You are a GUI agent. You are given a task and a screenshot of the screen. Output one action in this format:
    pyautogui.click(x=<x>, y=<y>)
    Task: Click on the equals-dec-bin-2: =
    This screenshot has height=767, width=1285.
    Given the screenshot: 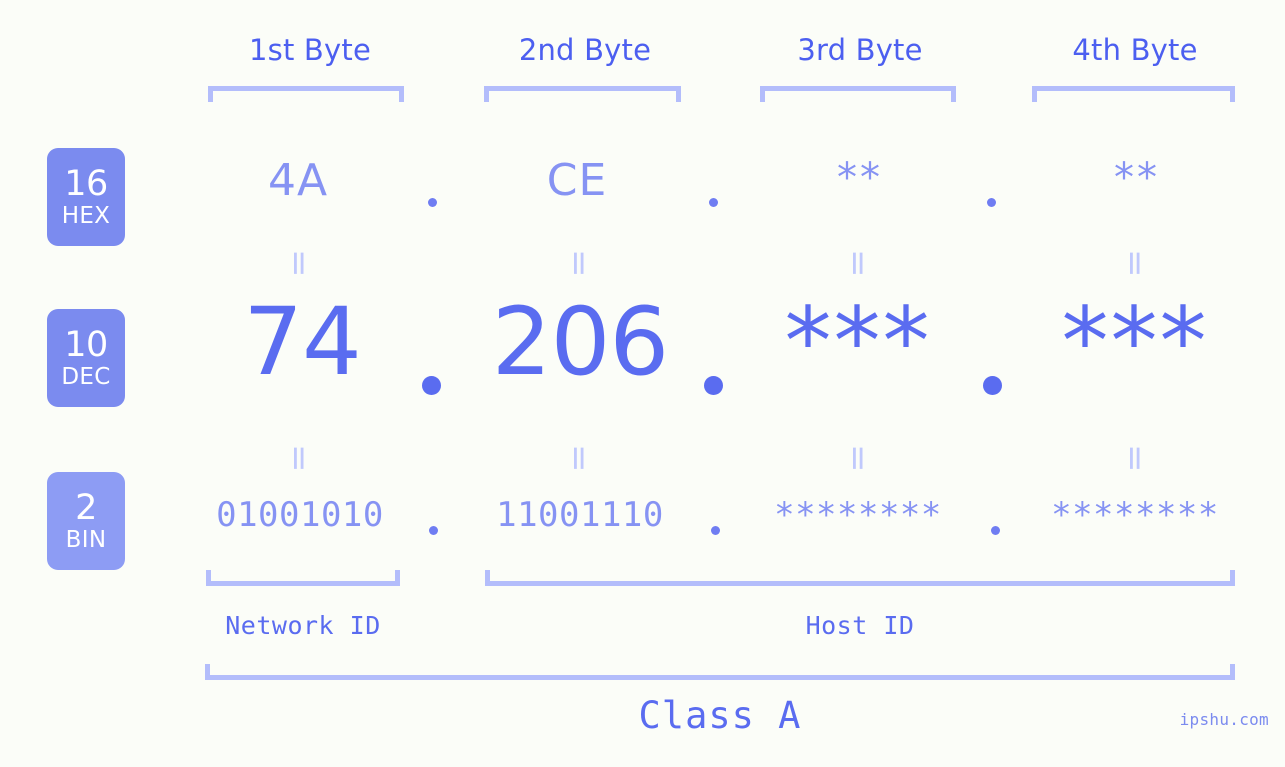 What is the action you would take?
    pyautogui.click(x=579, y=458)
    